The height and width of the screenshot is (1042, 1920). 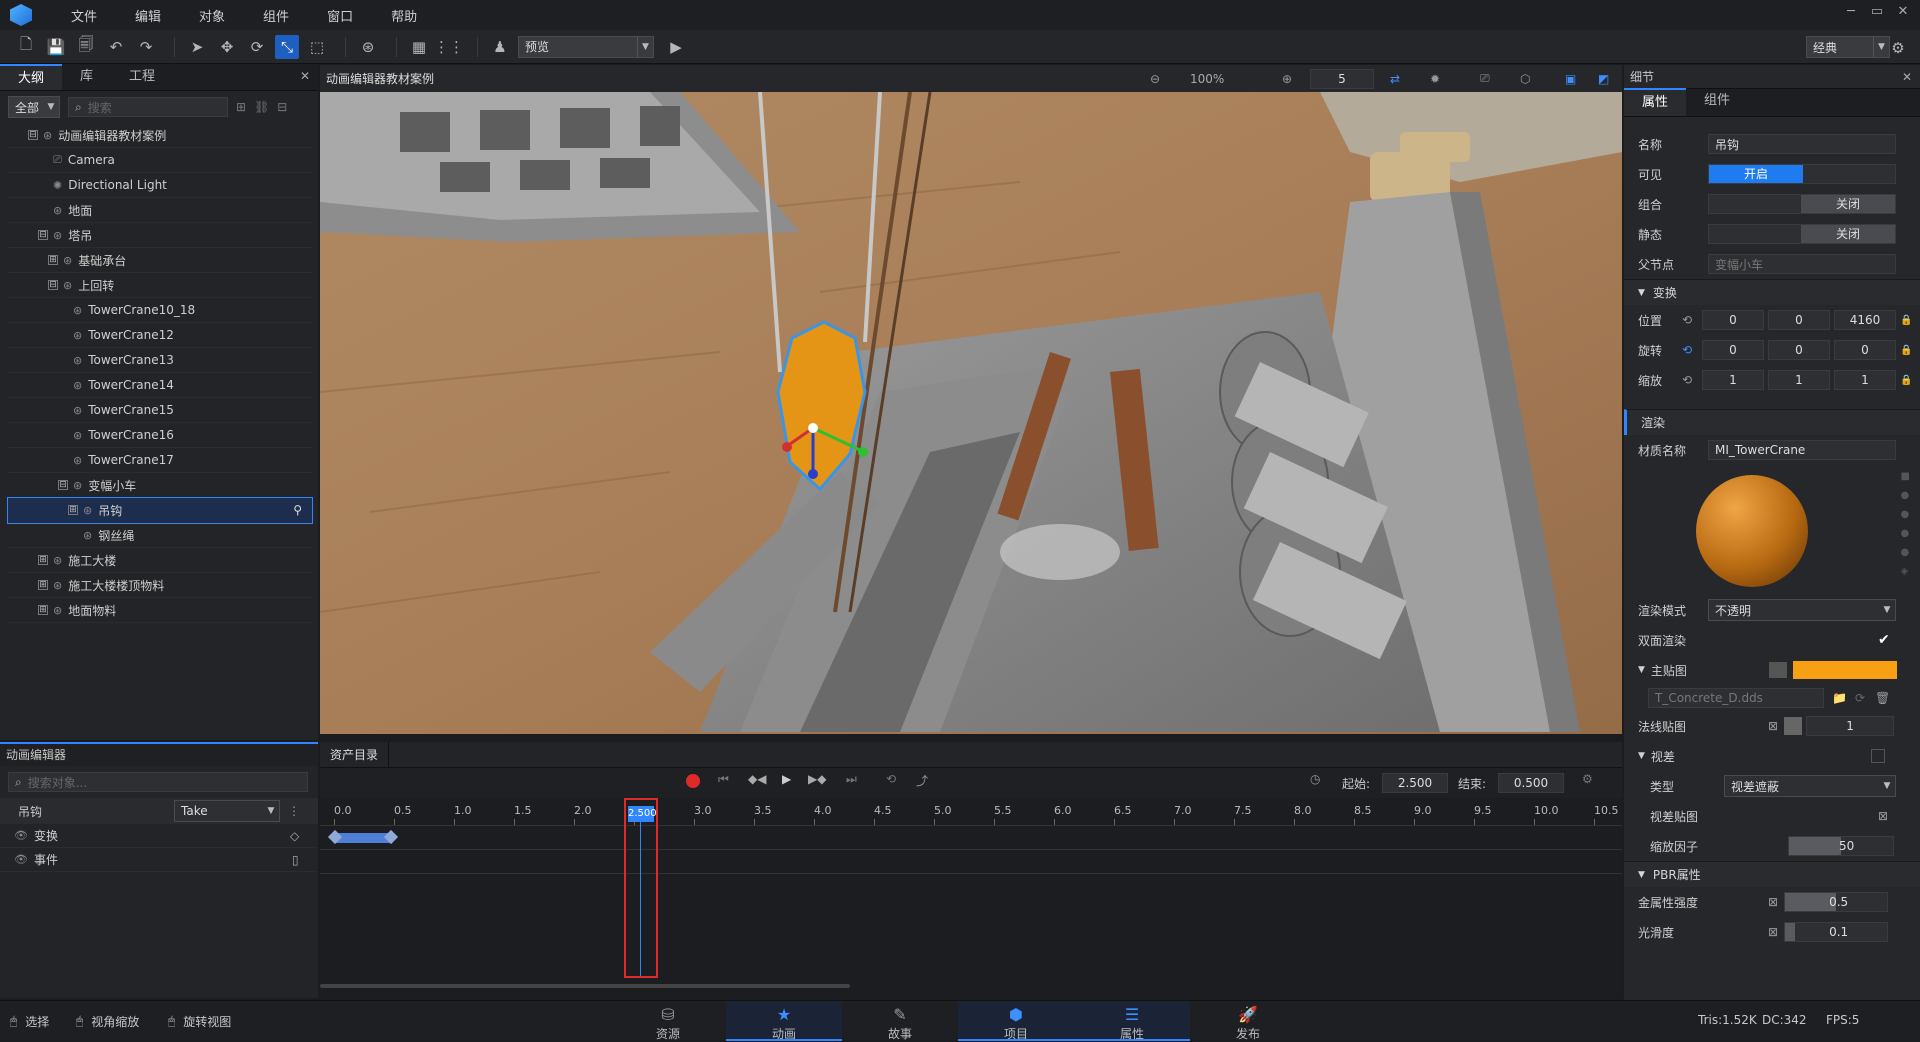 I want to click on prev-key-icon: ◆◀, so click(x=757, y=779).